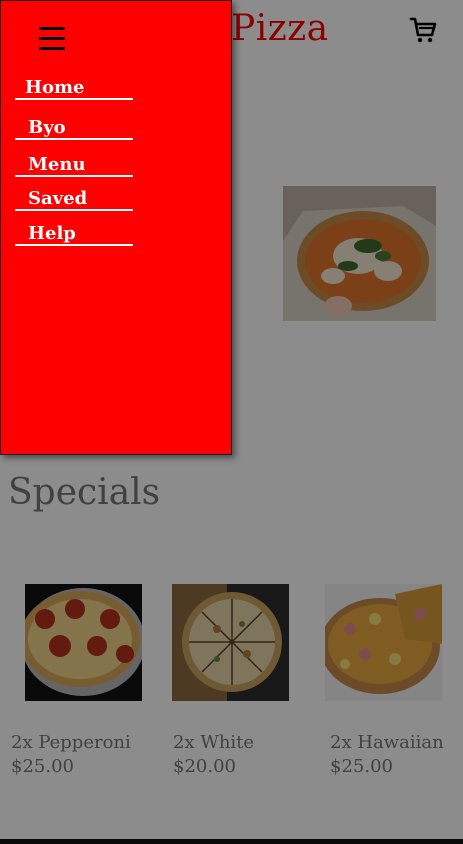 Image resolution: width=463 pixels, height=844 pixels. What do you see at coordinates (57, 164) in the screenshot?
I see `menu-item-label: Menu` at bounding box center [57, 164].